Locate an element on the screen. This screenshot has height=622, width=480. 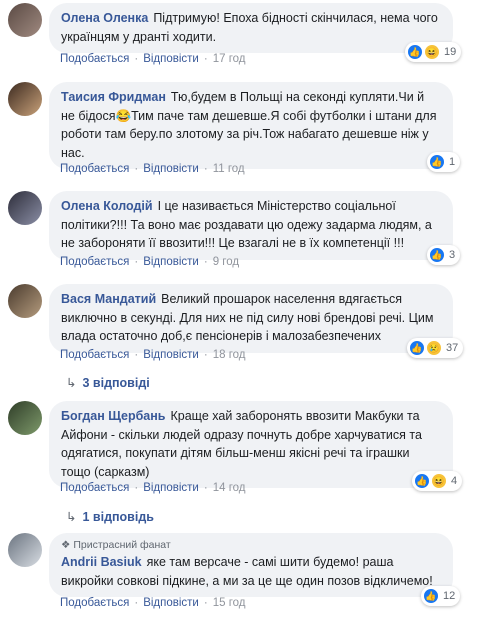
reaction-count: 1 is located at coordinates (452, 162).